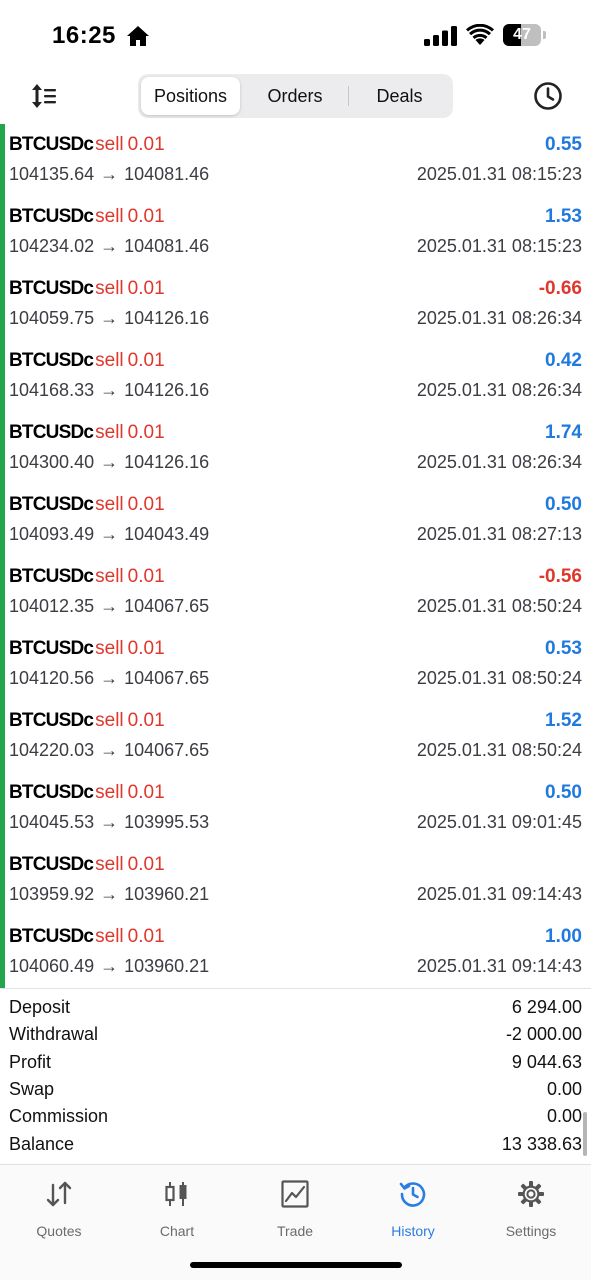 This screenshot has height=1280, width=591. What do you see at coordinates (109, 750) in the screenshot?
I see `deal-prices: 104220.03 → 104067.65` at bounding box center [109, 750].